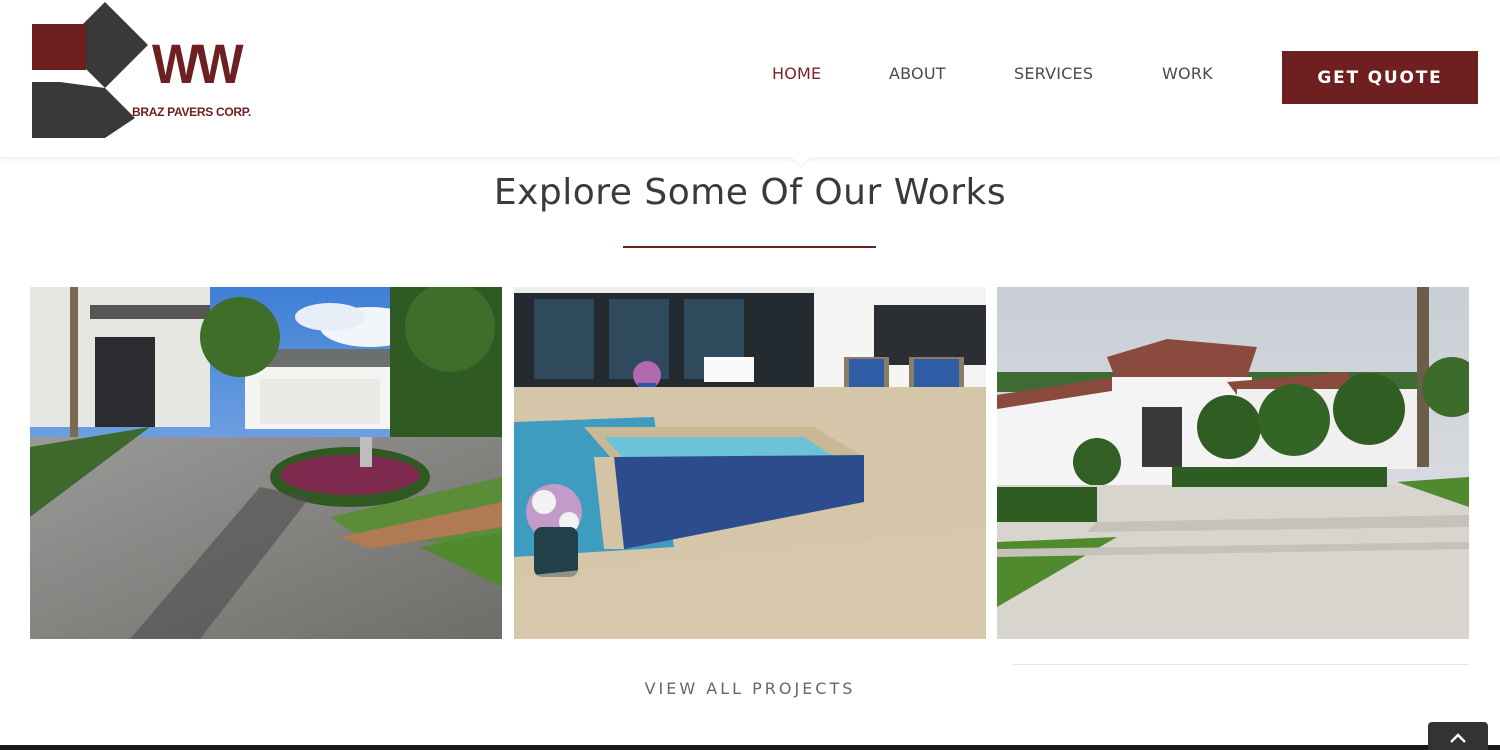  I want to click on chevron-up-icon, so click(1458, 738).